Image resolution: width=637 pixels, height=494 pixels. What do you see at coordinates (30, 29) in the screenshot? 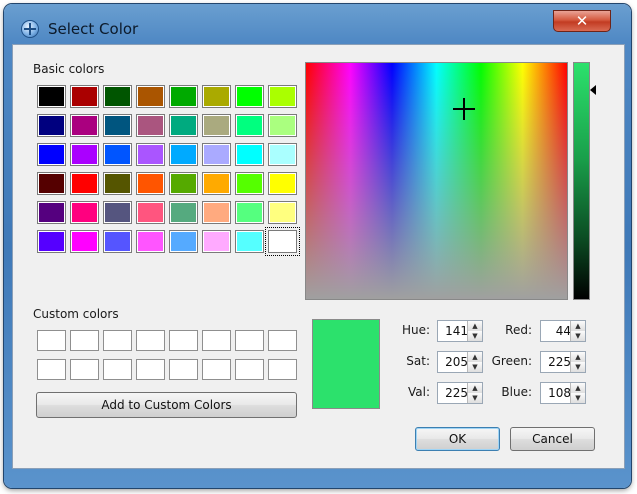
I see `color-dialog-icon` at bounding box center [30, 29].